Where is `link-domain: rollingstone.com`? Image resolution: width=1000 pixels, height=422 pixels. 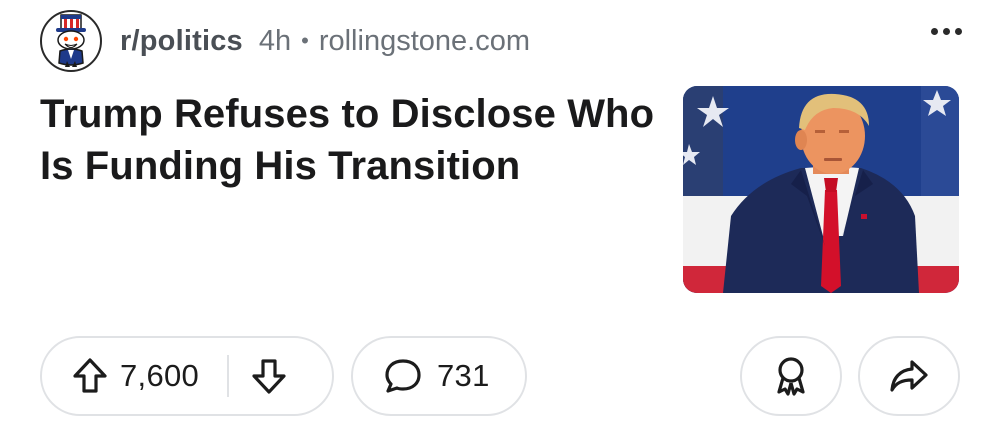
link-domain: rollingstone.com is located at coordinates (424, 41).